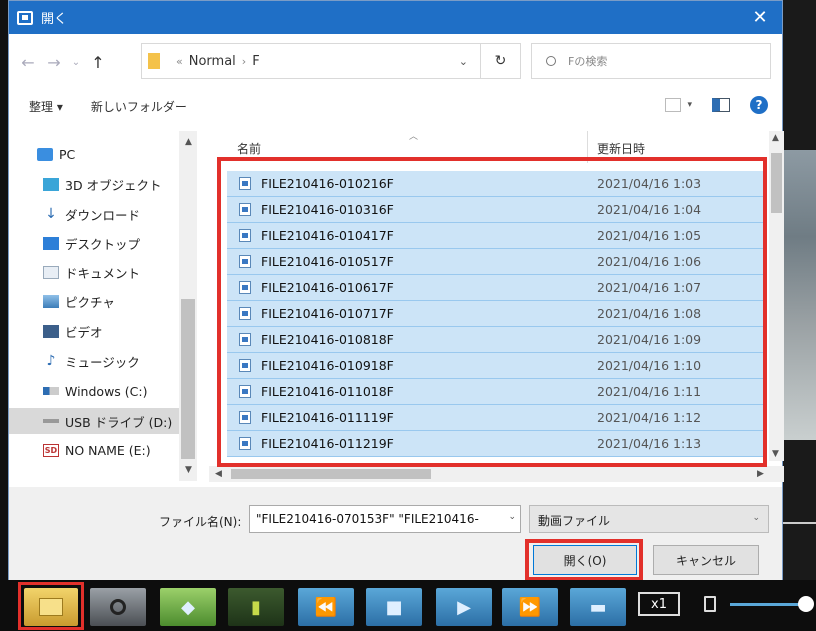 Image resolution: width=816 pixels, height=631 pixels. I want to click on nav-label: ドキュメント, so click(103, 273).